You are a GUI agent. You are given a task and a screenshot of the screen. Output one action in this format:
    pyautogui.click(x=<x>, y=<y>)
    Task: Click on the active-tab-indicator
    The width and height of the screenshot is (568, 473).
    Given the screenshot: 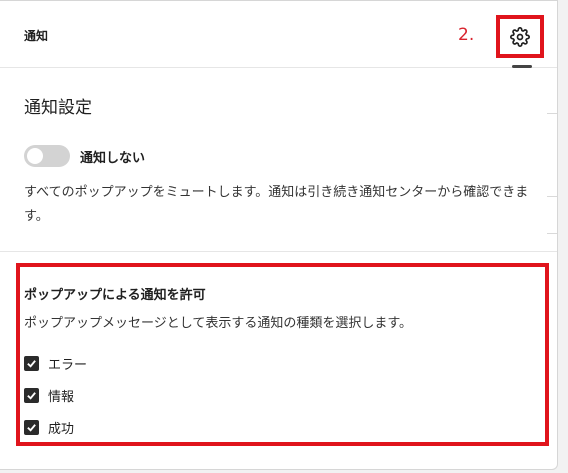 What is the action you would take?
    pyautogui.click(x=522, y=66)
    